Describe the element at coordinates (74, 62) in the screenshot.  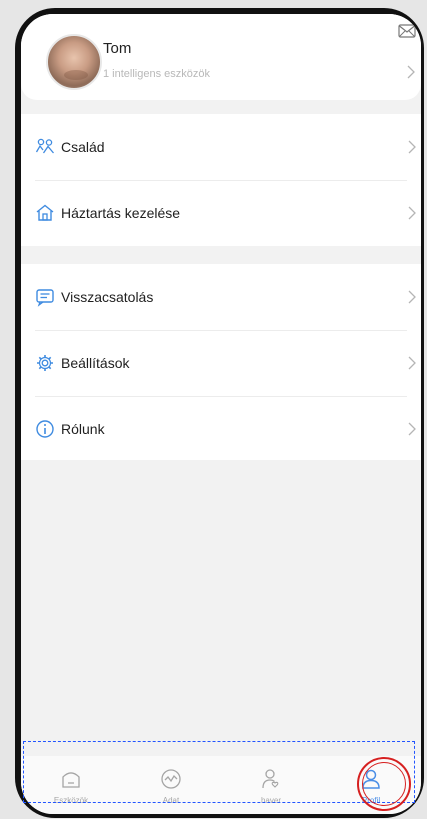
I see `avatar` at that location.